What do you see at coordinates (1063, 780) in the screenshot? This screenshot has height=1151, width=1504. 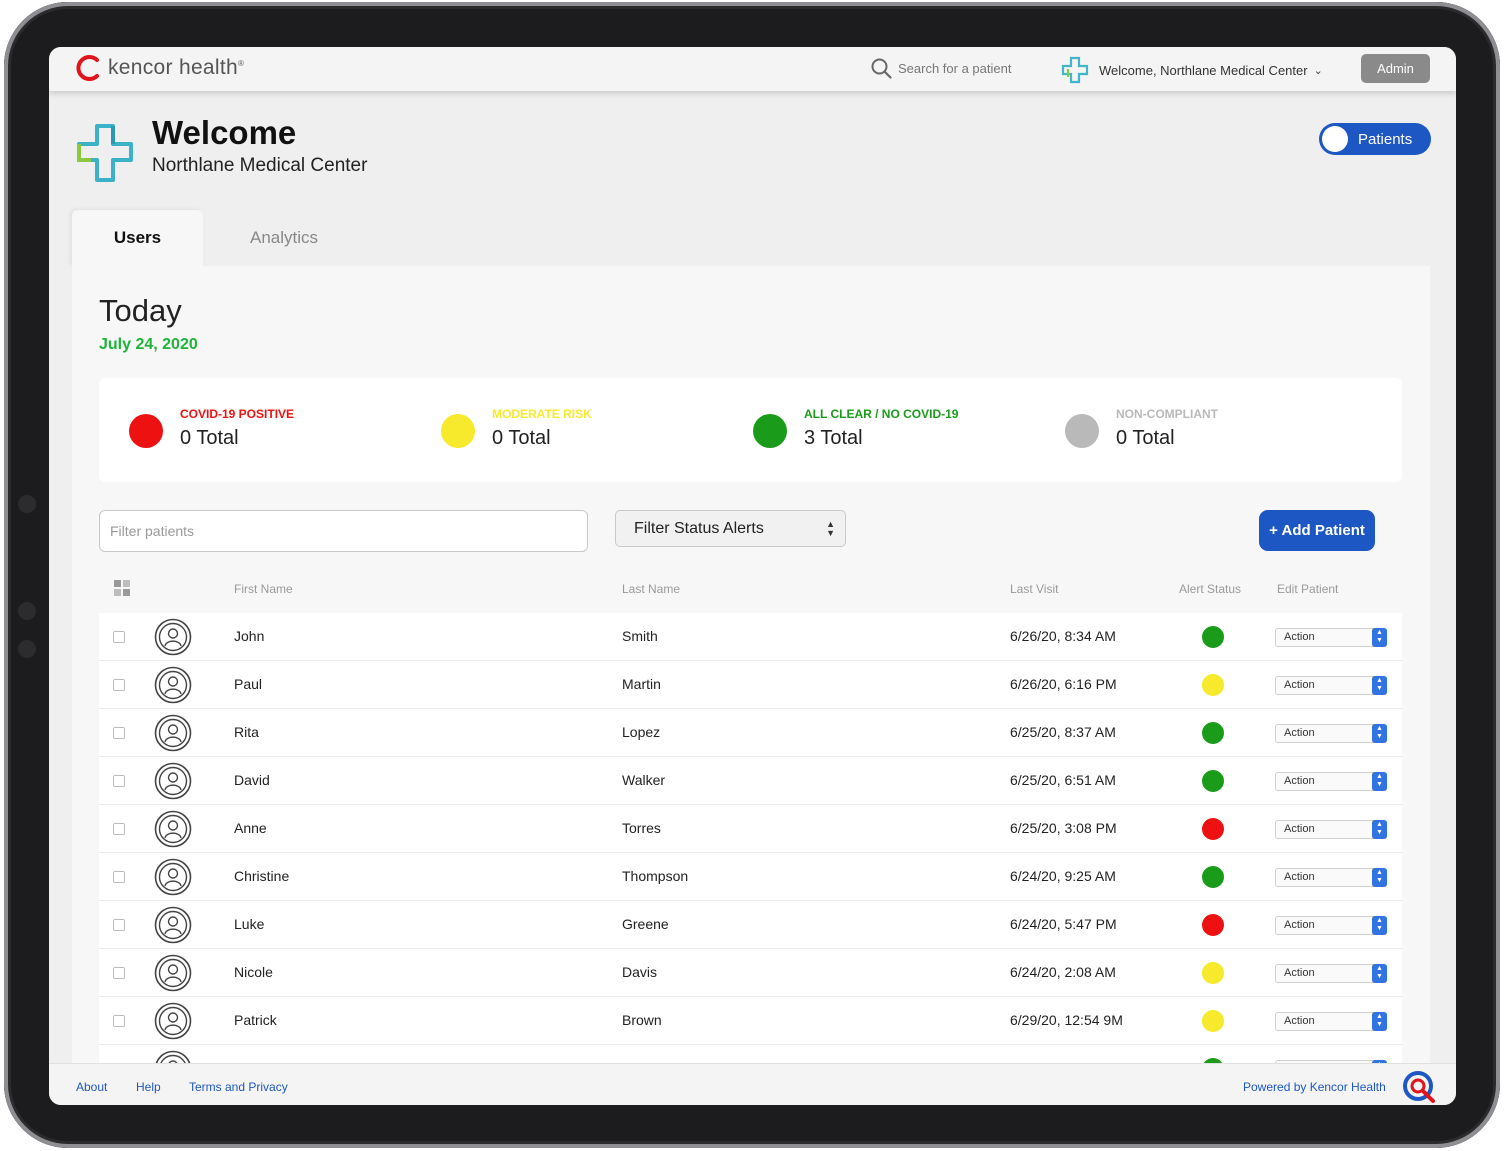 I see `last-visit-cell: 6/25/20, 6:51 AM` at bounding box center [1063, 780].